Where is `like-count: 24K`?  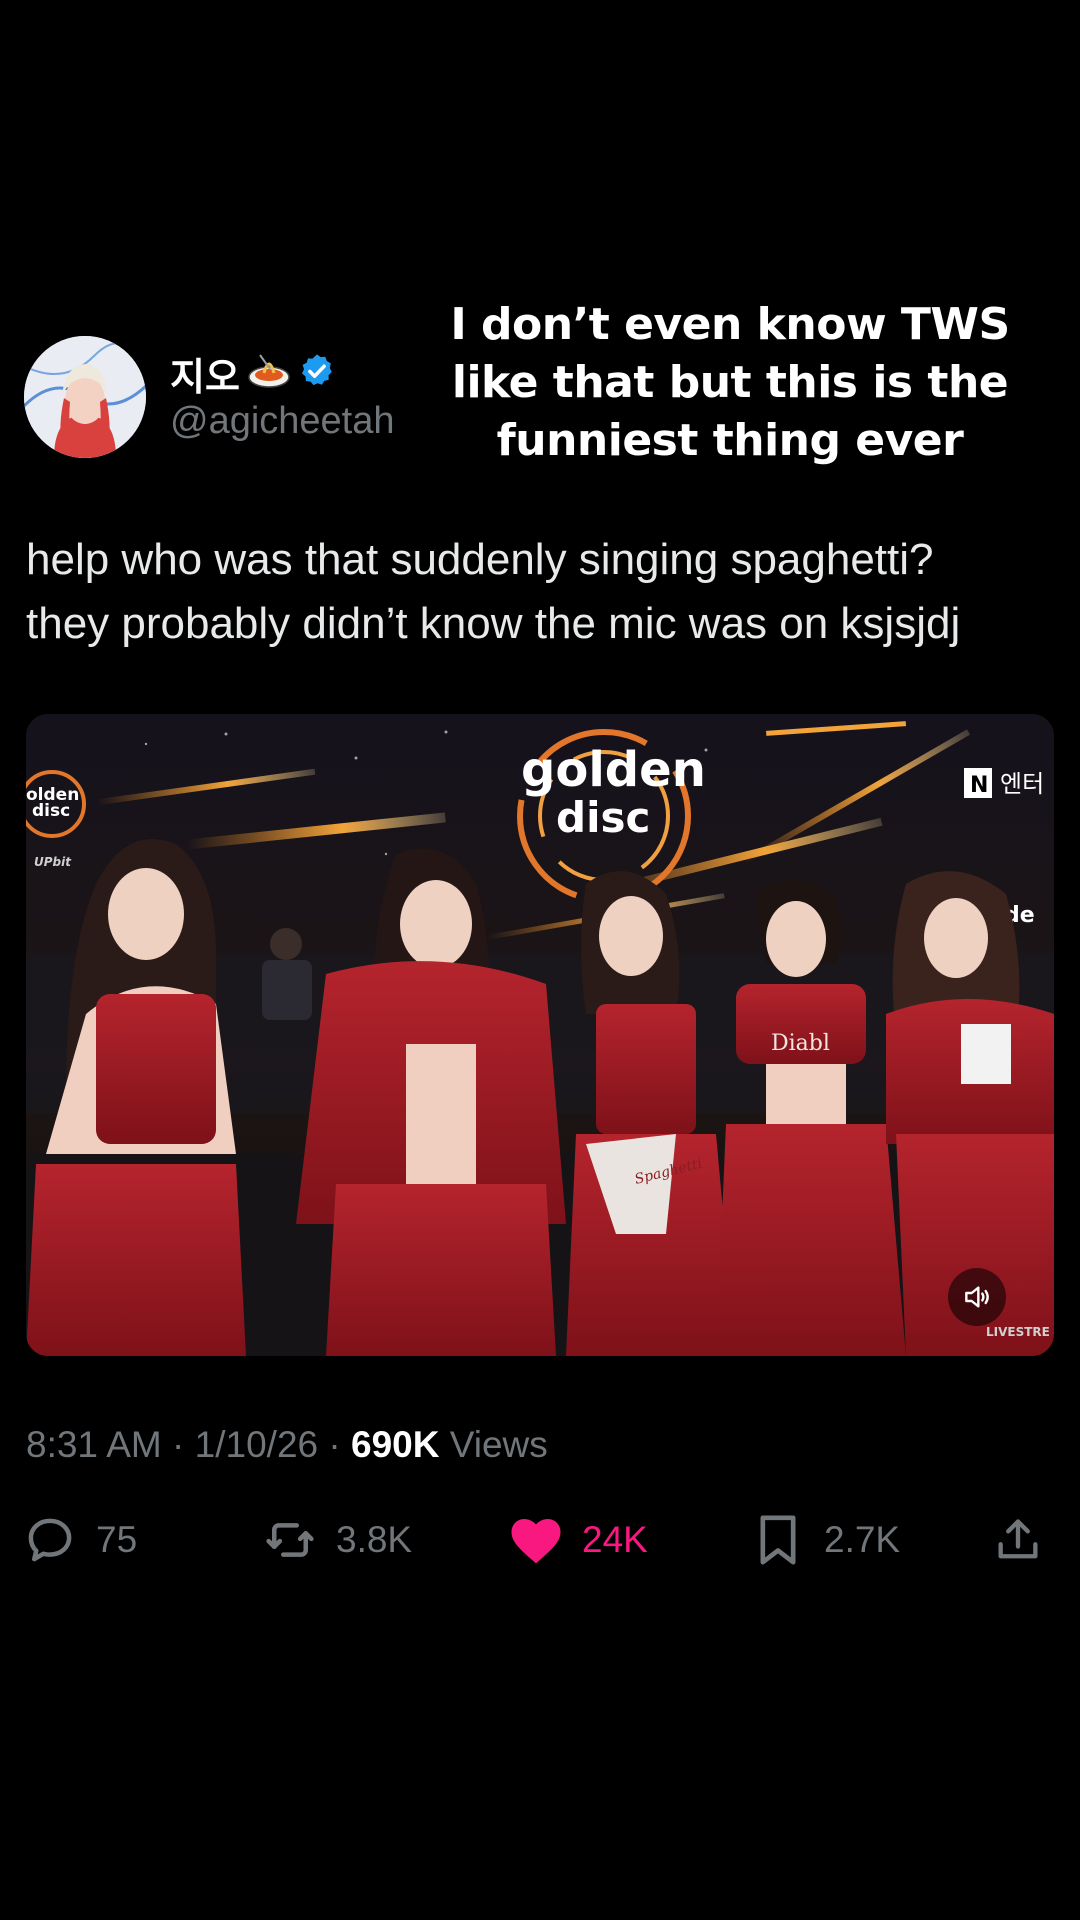
like-count: 24K is located at coordinates (615, 1539).